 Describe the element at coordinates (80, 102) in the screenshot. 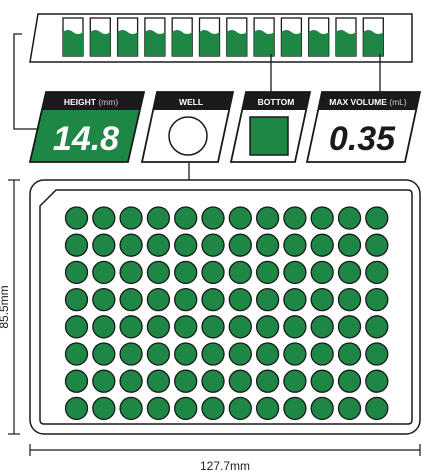

I see `height-label: HEIGHT` at that location.